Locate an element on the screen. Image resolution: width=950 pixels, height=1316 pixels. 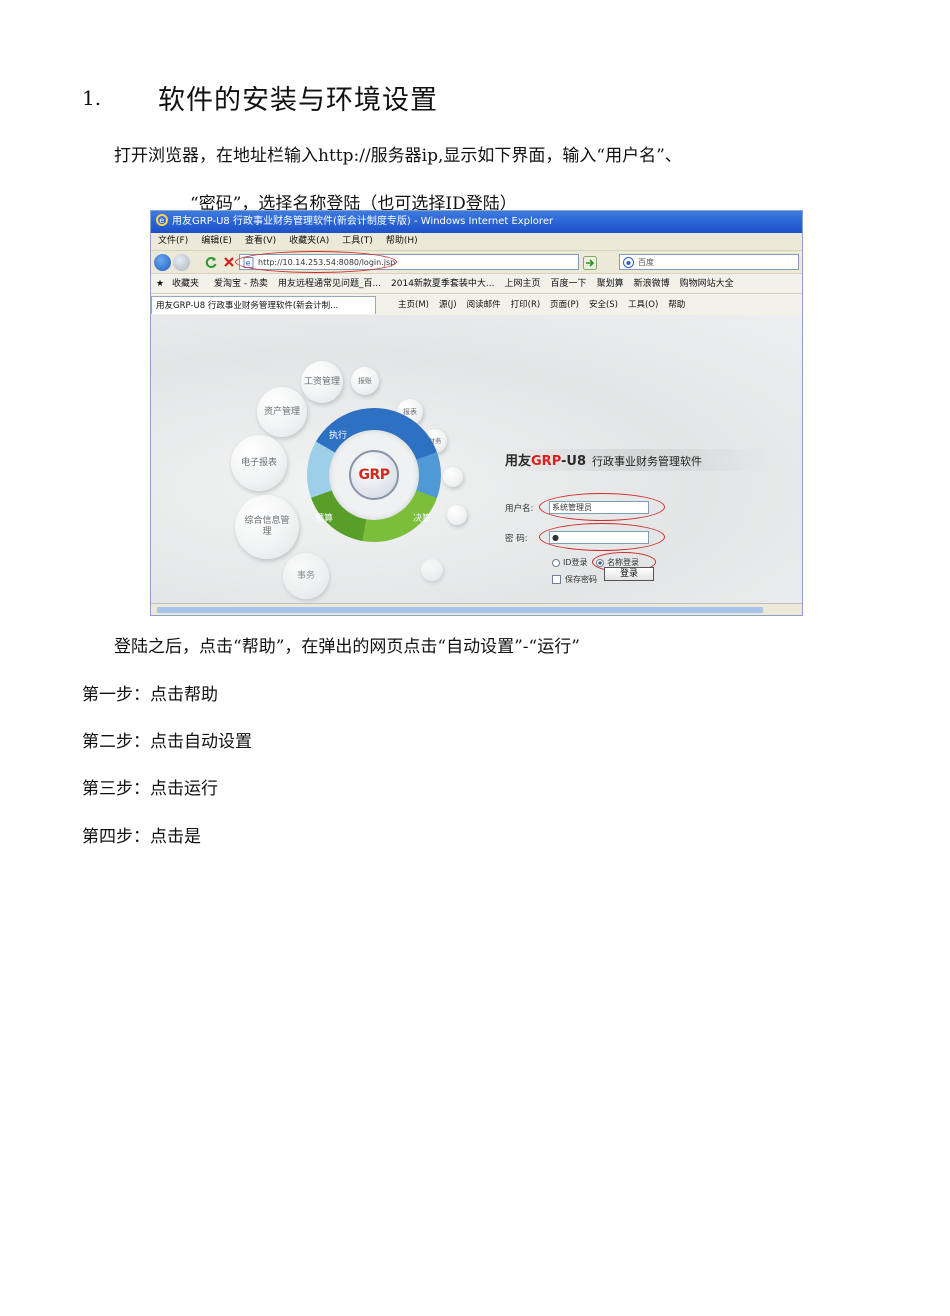
brand-subtitle: 行政事业财务管理软件 is located at coordinates (647, 461).